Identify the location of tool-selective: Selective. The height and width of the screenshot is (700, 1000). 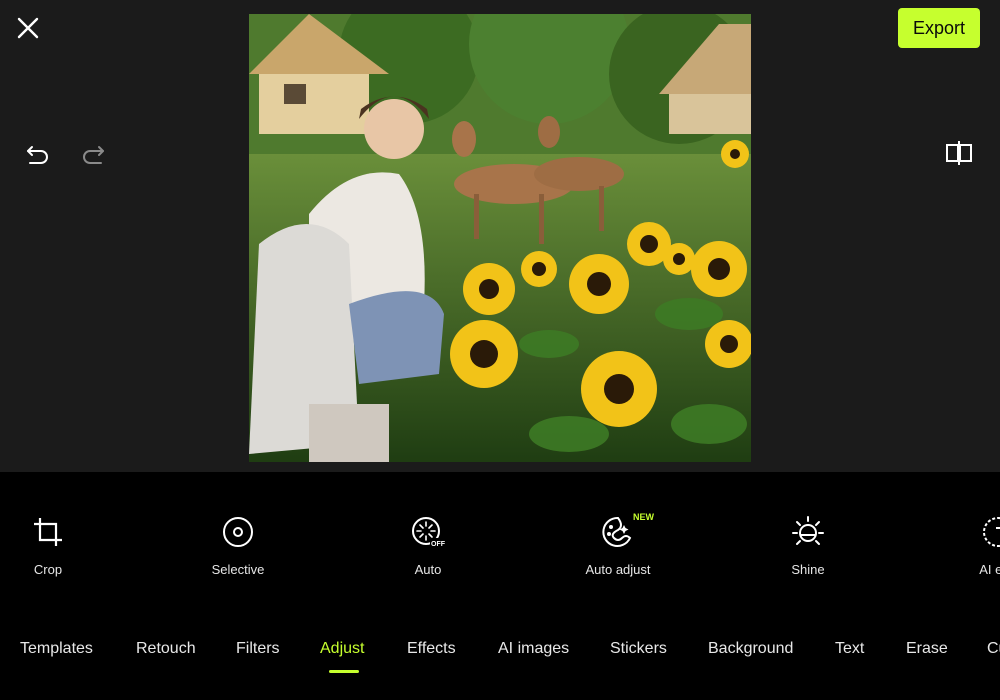
(238, 545).